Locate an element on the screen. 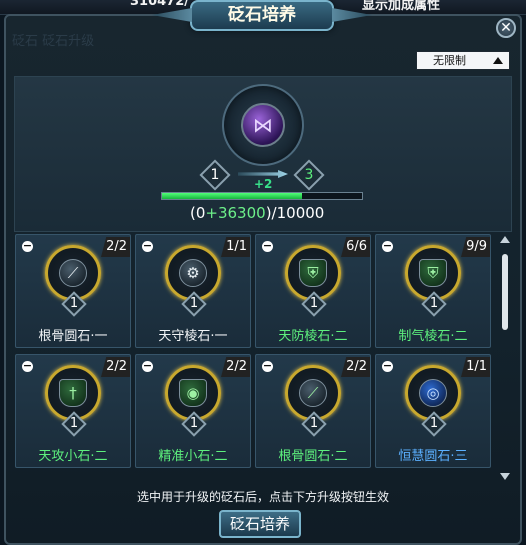 This screenshot has width=526, height=545. close-button: ✕ is located at coordinates (506, 28).